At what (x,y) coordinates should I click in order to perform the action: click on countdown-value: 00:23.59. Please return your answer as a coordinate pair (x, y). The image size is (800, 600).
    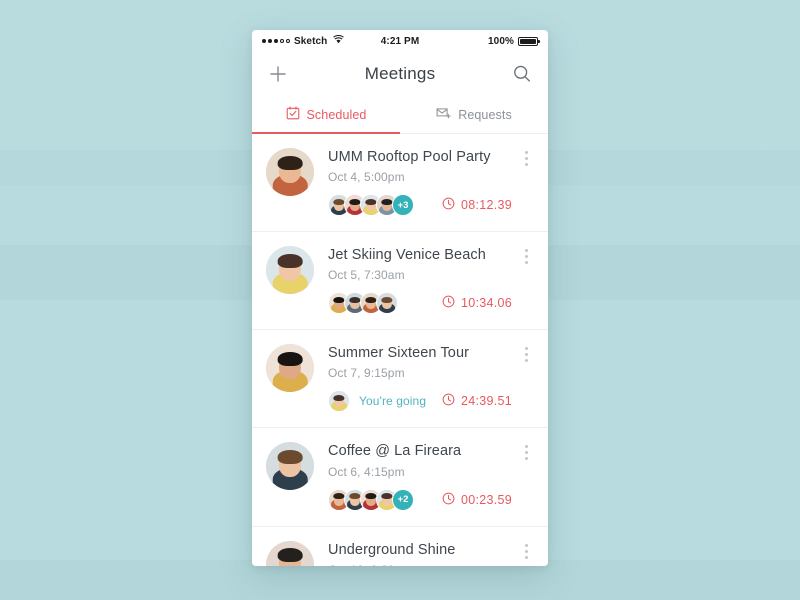
    Looking at the image, I should click on (486, 499).